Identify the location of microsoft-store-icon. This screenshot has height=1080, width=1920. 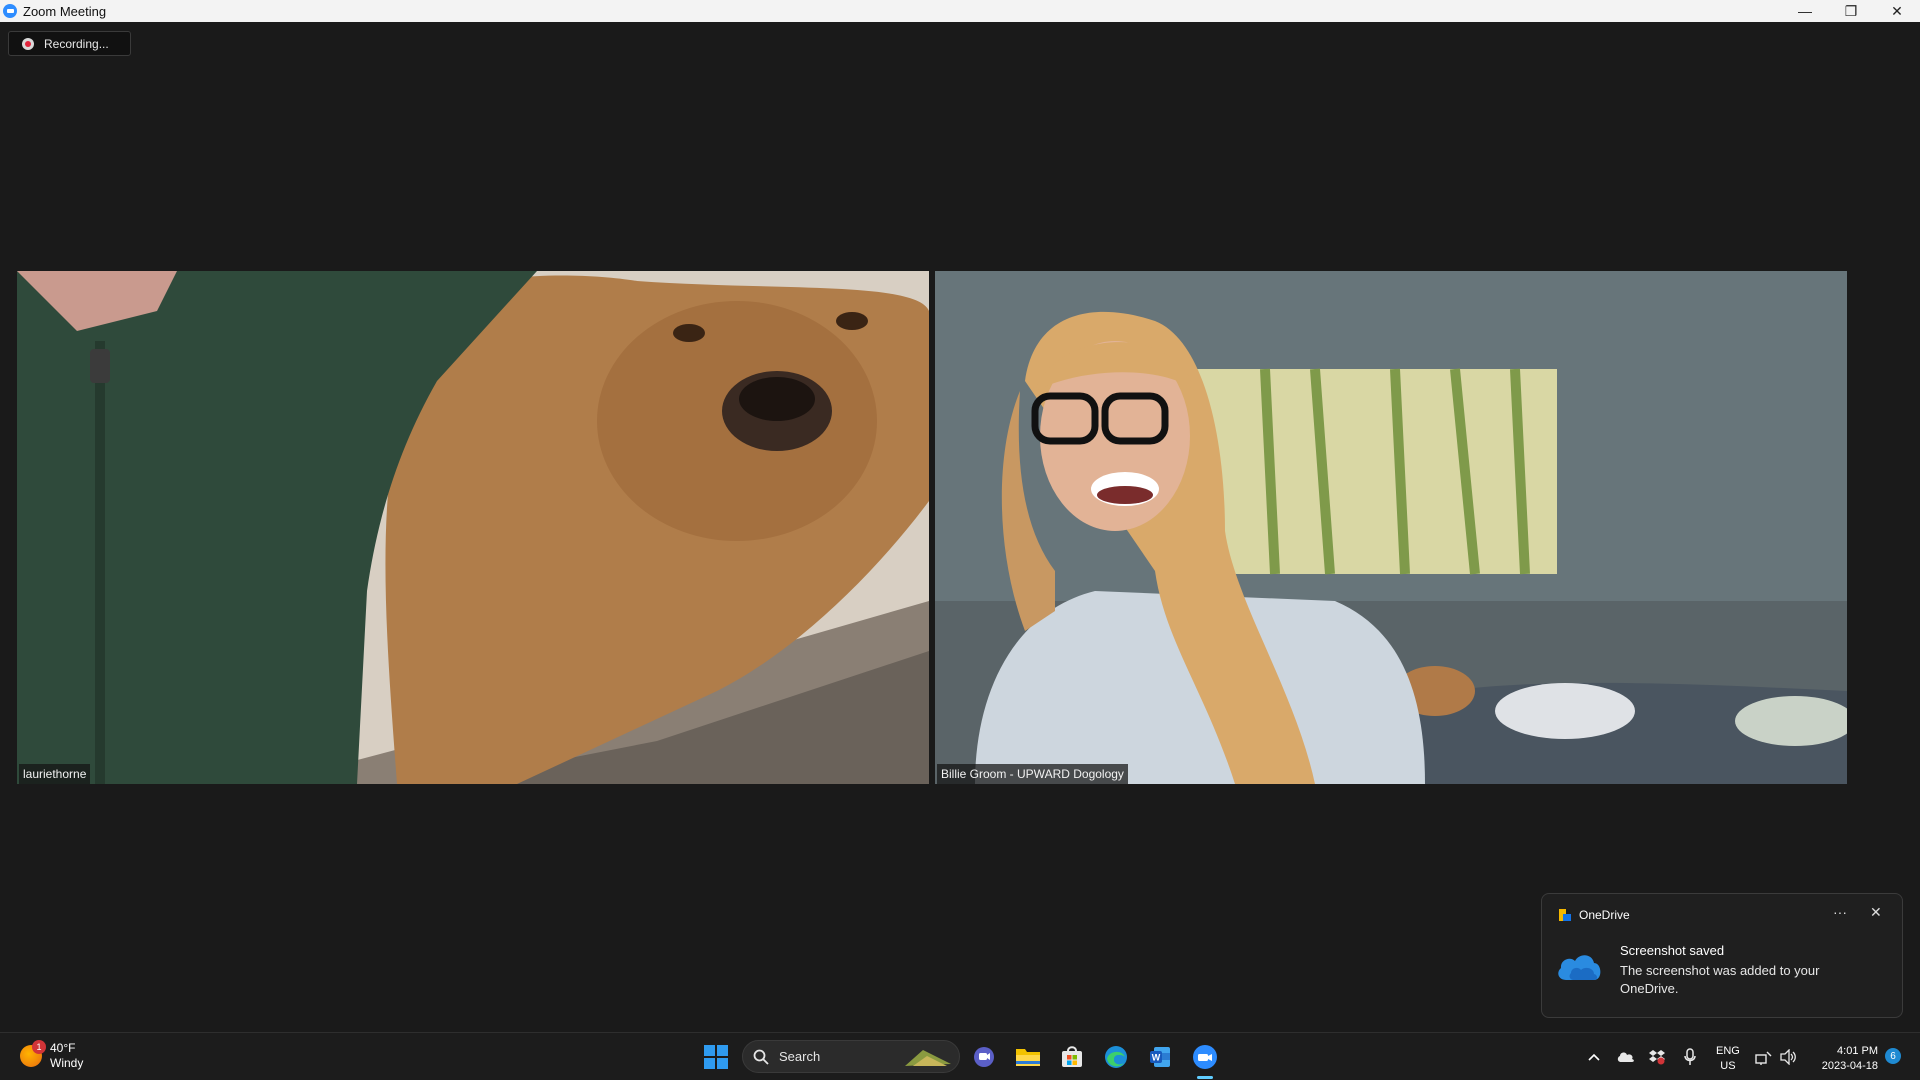
(1072, 1056).